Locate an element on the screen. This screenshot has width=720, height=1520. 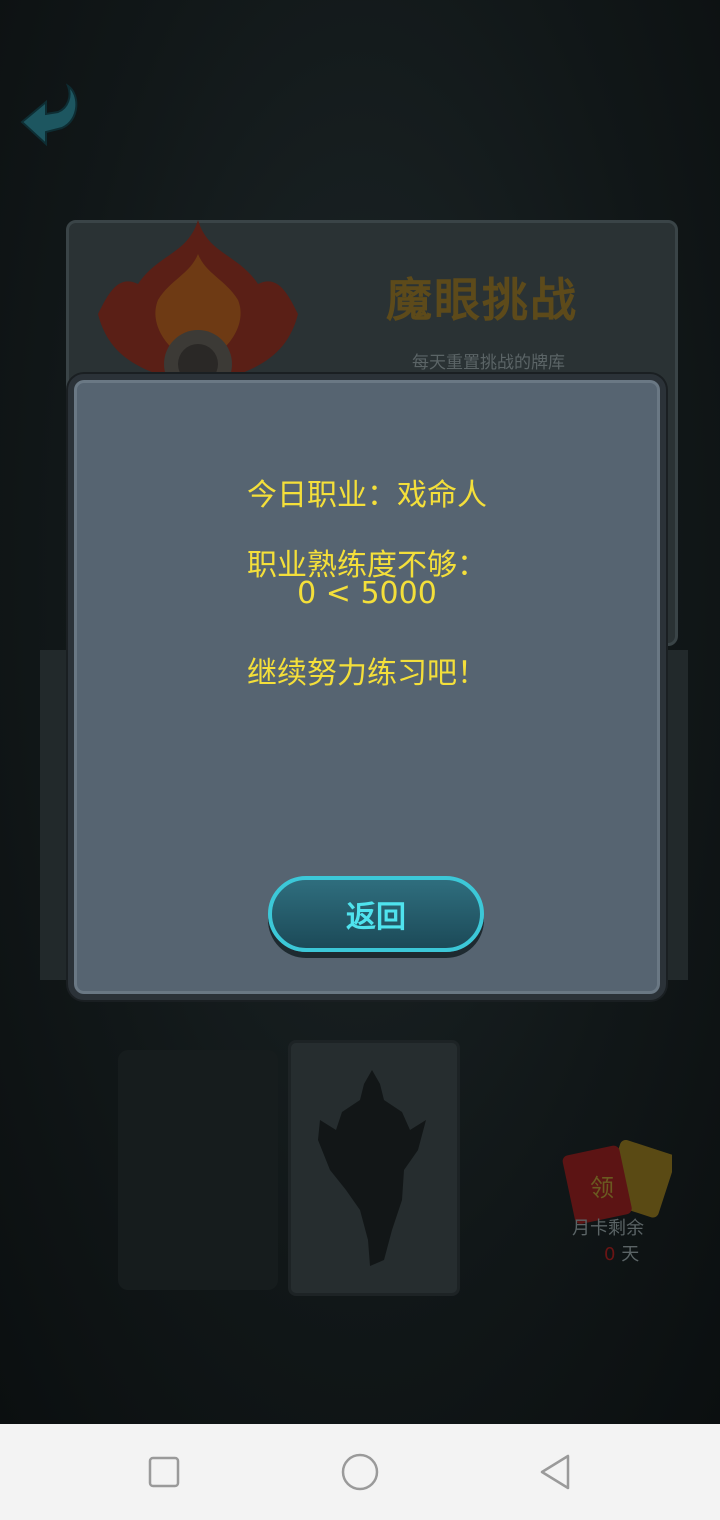
back-arrow-icon is located at coordinates (51, 115).